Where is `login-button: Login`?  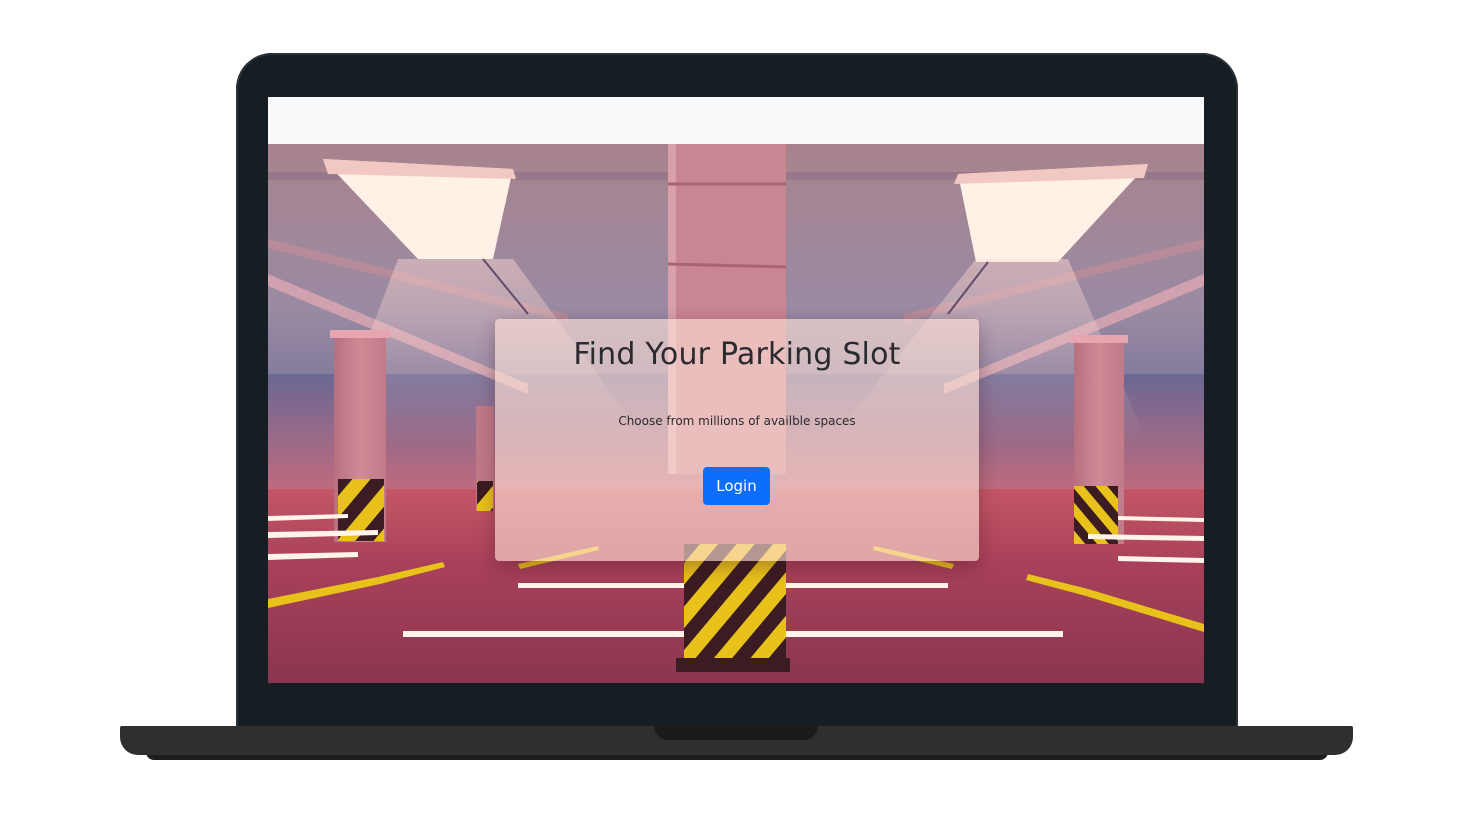
login-button: Login is located at coordinates (736, 486).